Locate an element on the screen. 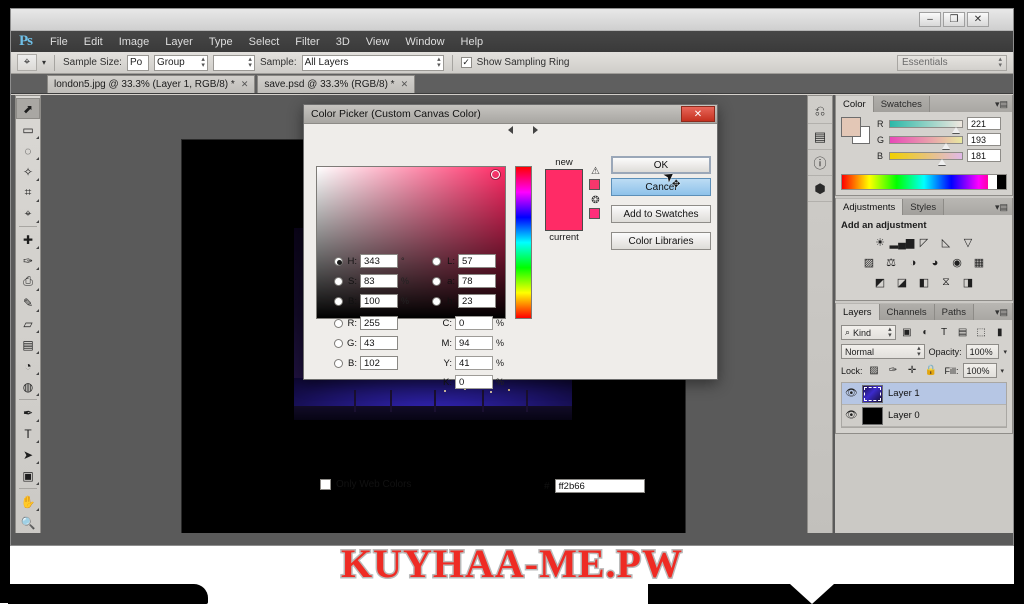  menu-help: Help is located at coordinates (472, 42).